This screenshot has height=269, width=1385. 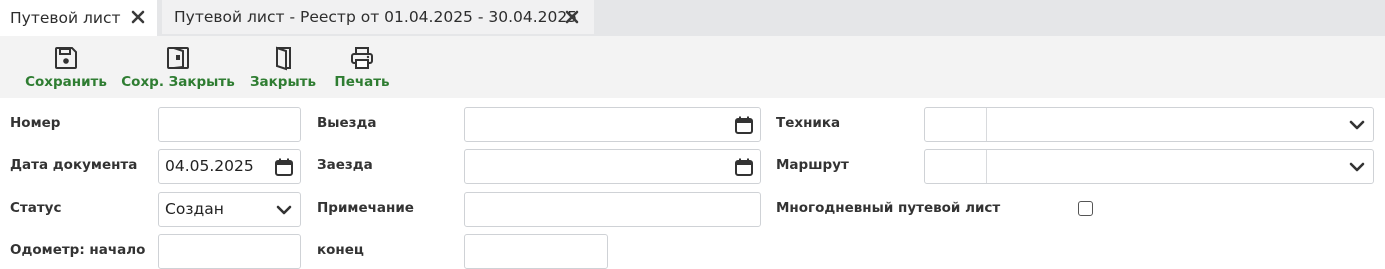 What do you see at coordinates (229, 251) in the screenshot?
I see `odometer-start-input` at bounding box center [229, 251].